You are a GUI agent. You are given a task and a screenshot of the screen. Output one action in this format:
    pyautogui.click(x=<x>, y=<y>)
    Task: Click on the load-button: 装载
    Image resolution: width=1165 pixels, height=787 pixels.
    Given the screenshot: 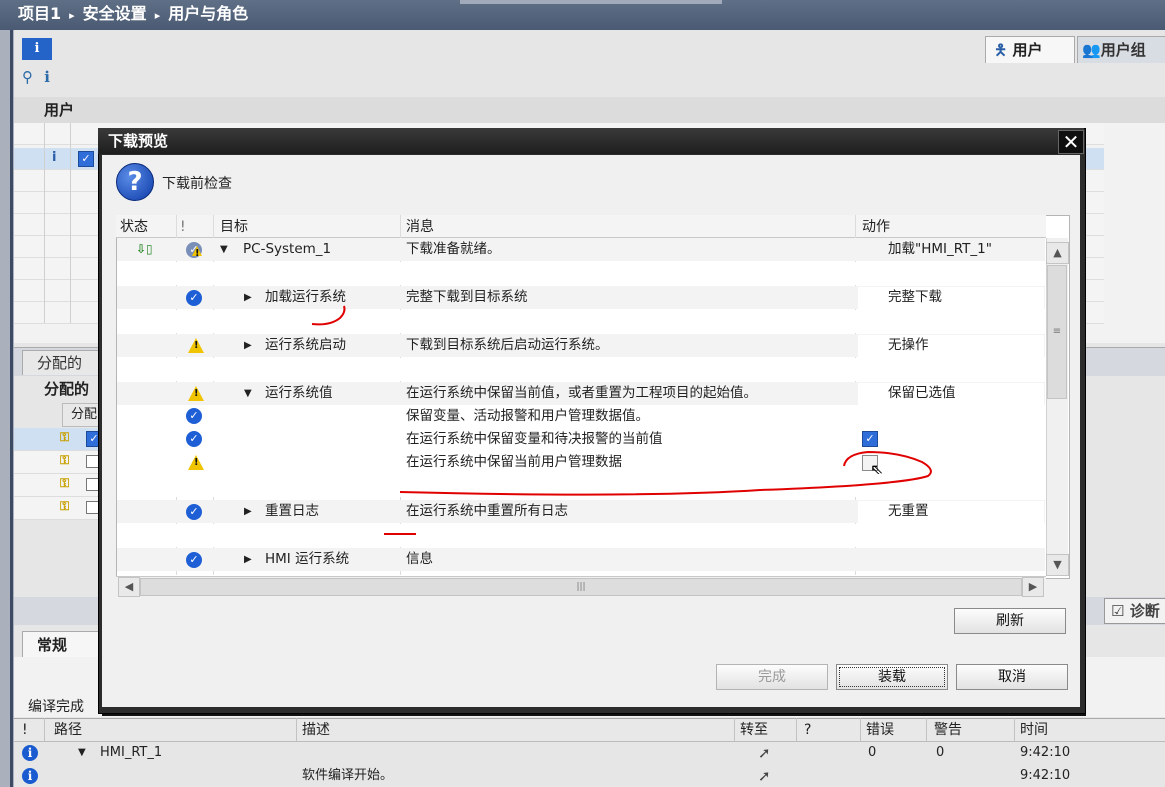 What is the action you would take?
    pyautogui.click(x=892, y=677)
    